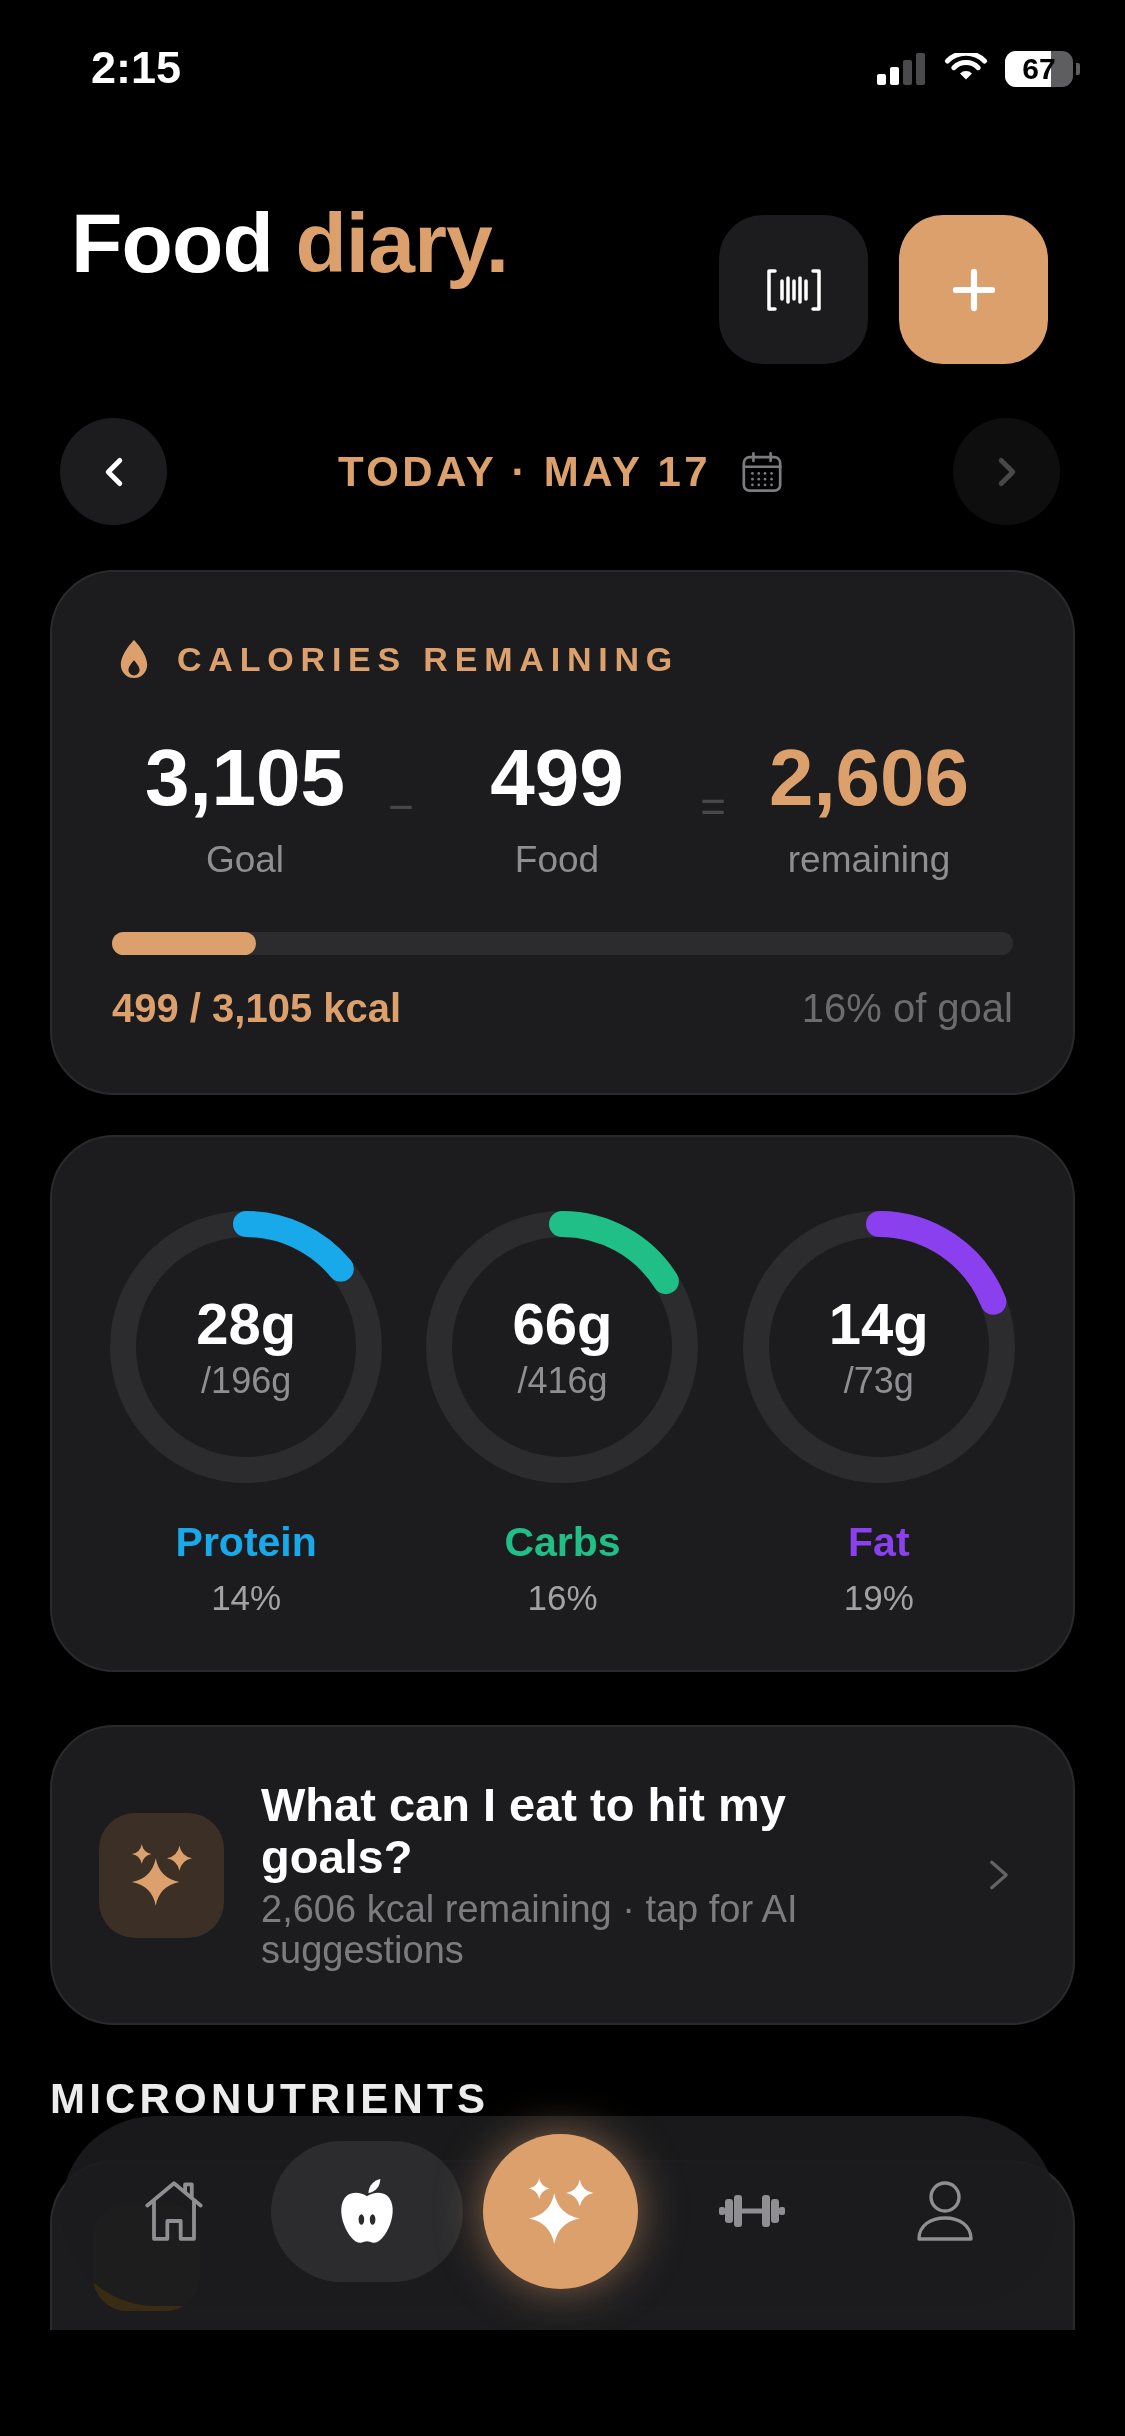 This screenshot has height=2436, width=1125. I want to click on calorie-value: 3,105, so click(245, 778).